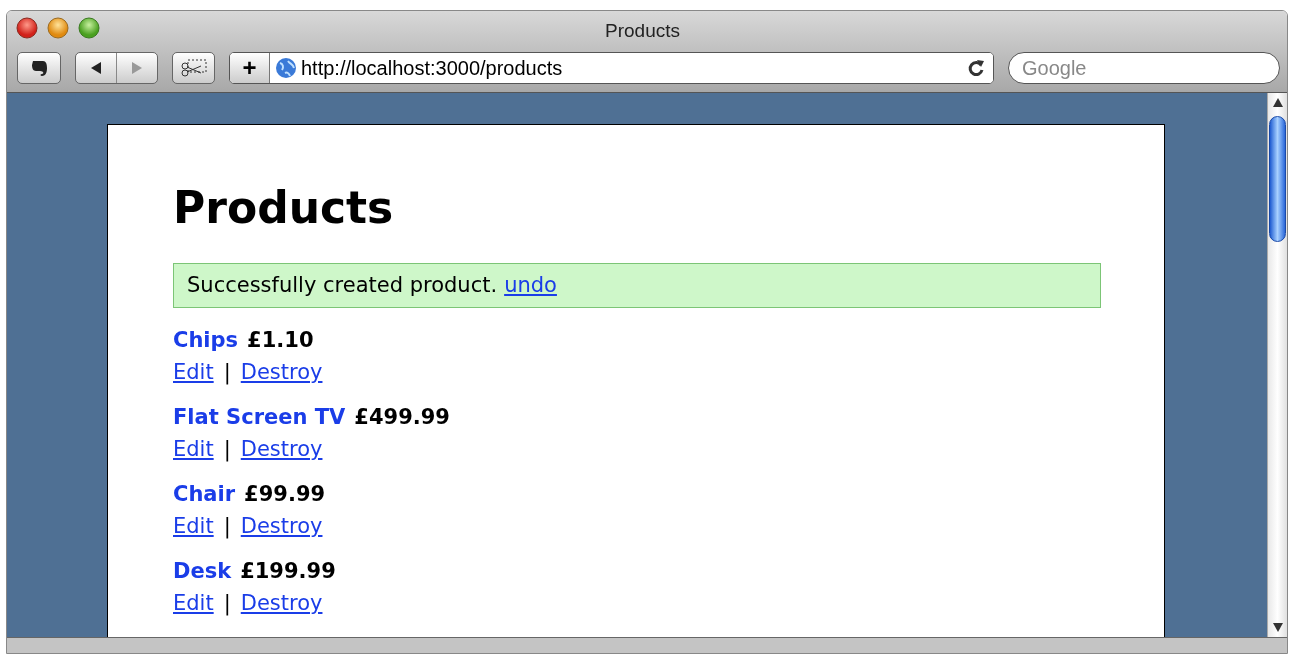 The height and width of the screenshot is (654, 1290). Describe the element at coordinates (58, 28) in the screenshot. I see `minimize-icon` at that location.